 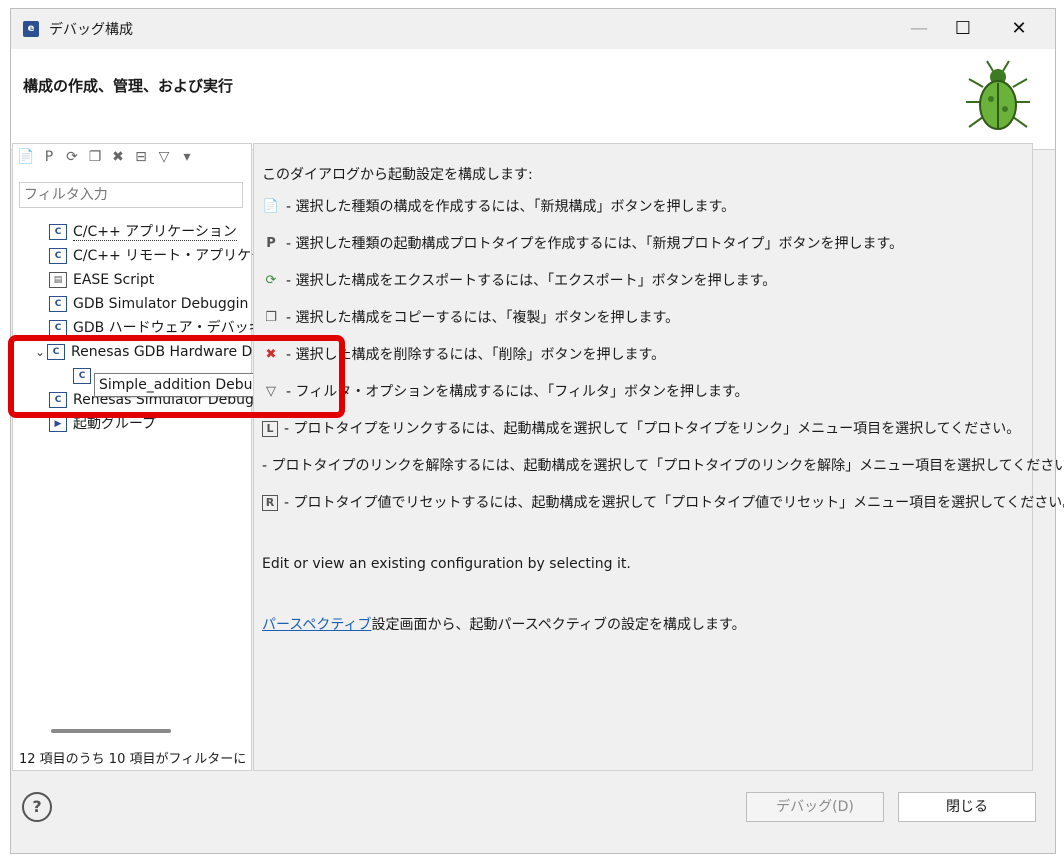 What do you see at coordinates (58, 304) in the screenshot?
I see `gdb-sim-icon: C` at bounding box center [58, 304].